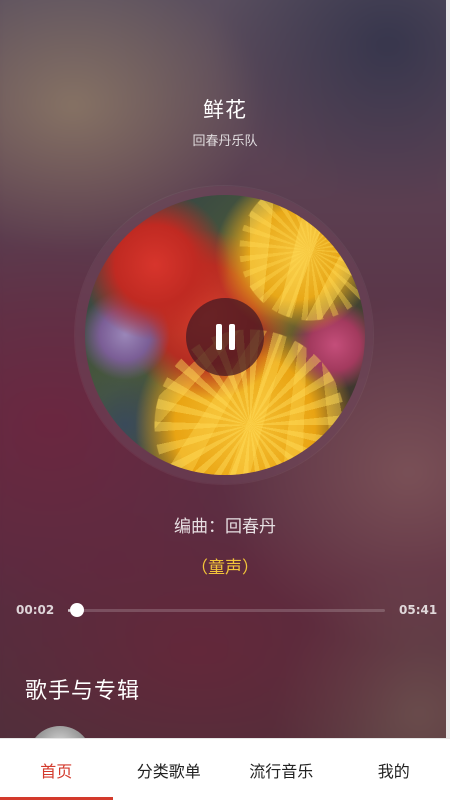 This screenshot has width=450, height=800. I want to click on tab-category-playlists: 分类歌单, so click(169, 769).